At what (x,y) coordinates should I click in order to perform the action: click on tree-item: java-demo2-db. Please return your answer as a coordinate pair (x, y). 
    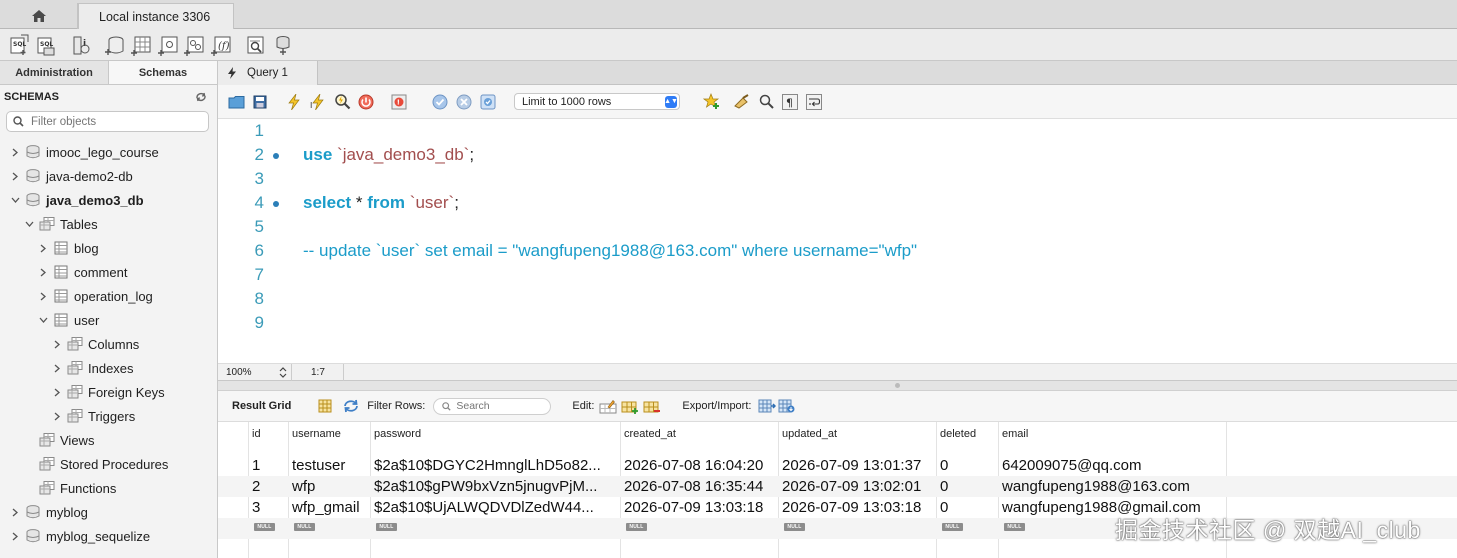
    Looking at the image, I should click on (71, 176).